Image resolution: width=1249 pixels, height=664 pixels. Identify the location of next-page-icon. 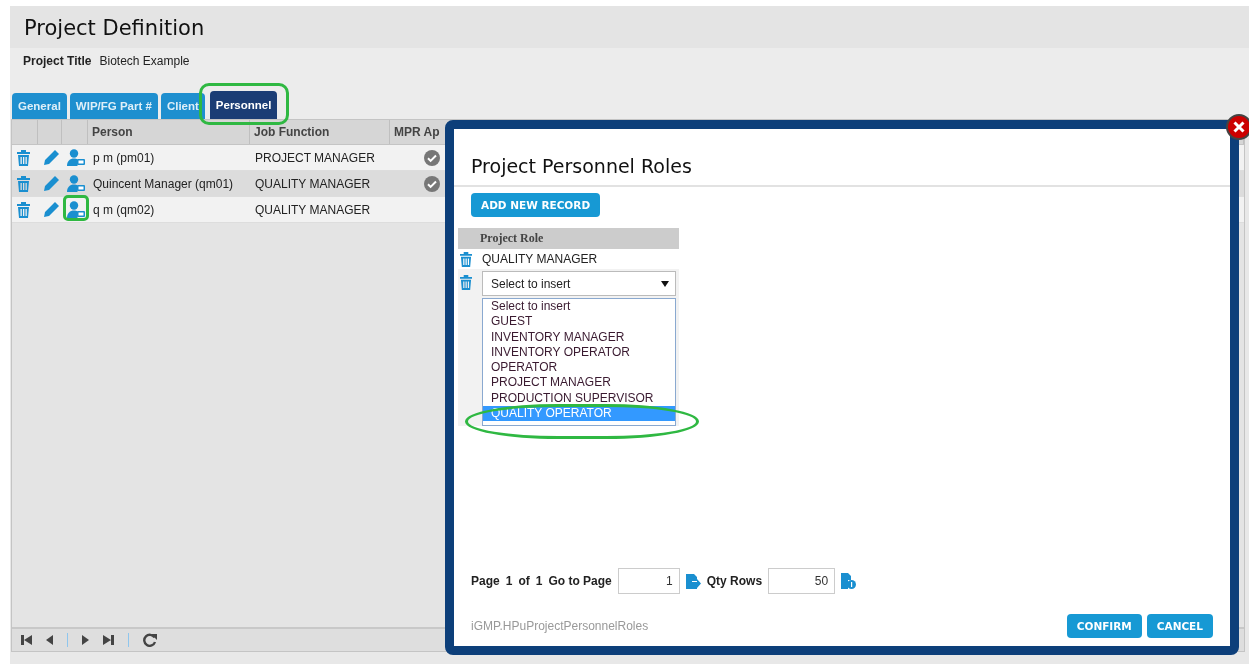
(85, 640).